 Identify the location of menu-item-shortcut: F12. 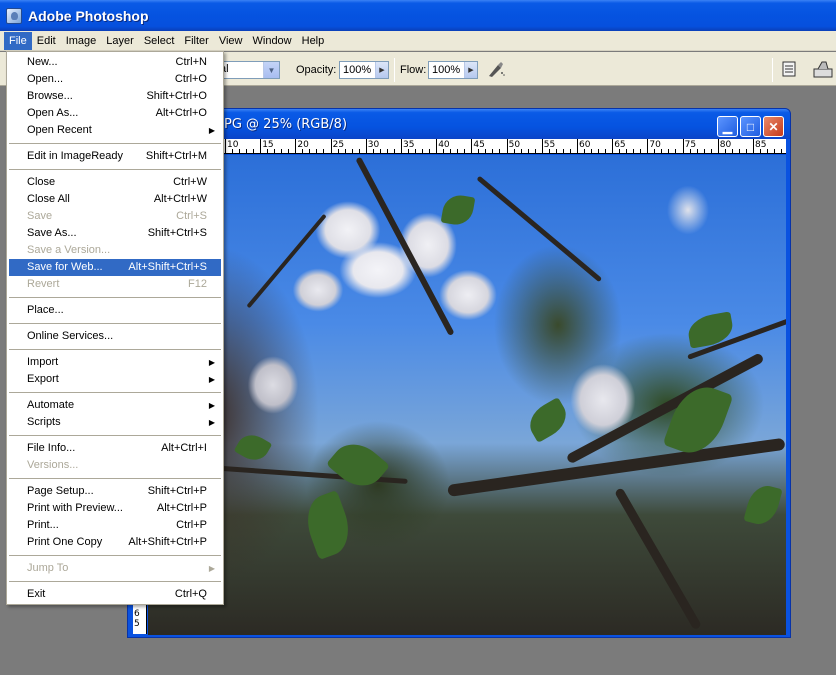
(197, 284).